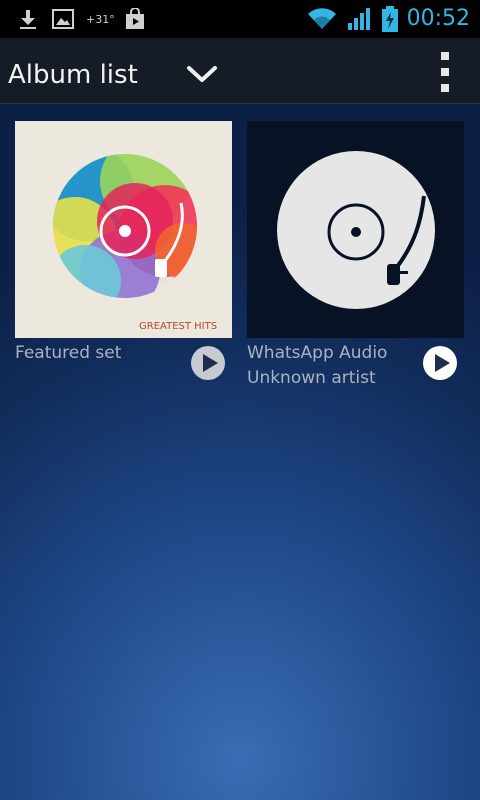  I want to click on overflow-menu-icon, so click(446, 73).